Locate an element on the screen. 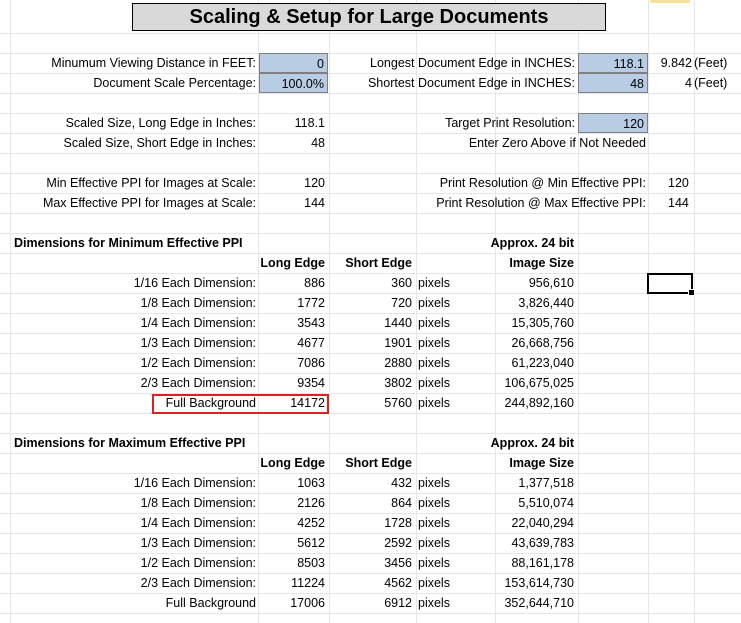 The height and width of the screenshot is (623, 741). short-edge-cell: 5760 is located at coordinates (370, 403).